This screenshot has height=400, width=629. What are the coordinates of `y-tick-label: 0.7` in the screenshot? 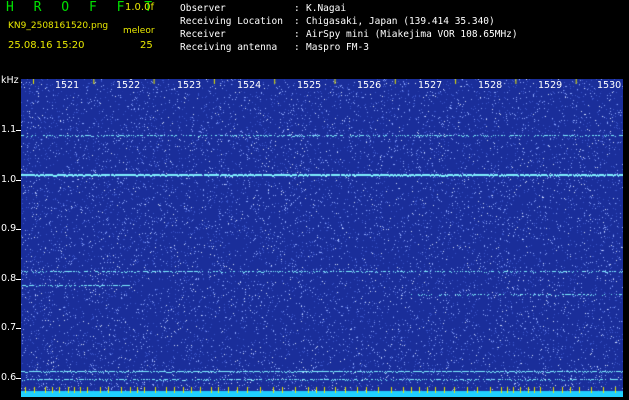 It's located at (9, 327).